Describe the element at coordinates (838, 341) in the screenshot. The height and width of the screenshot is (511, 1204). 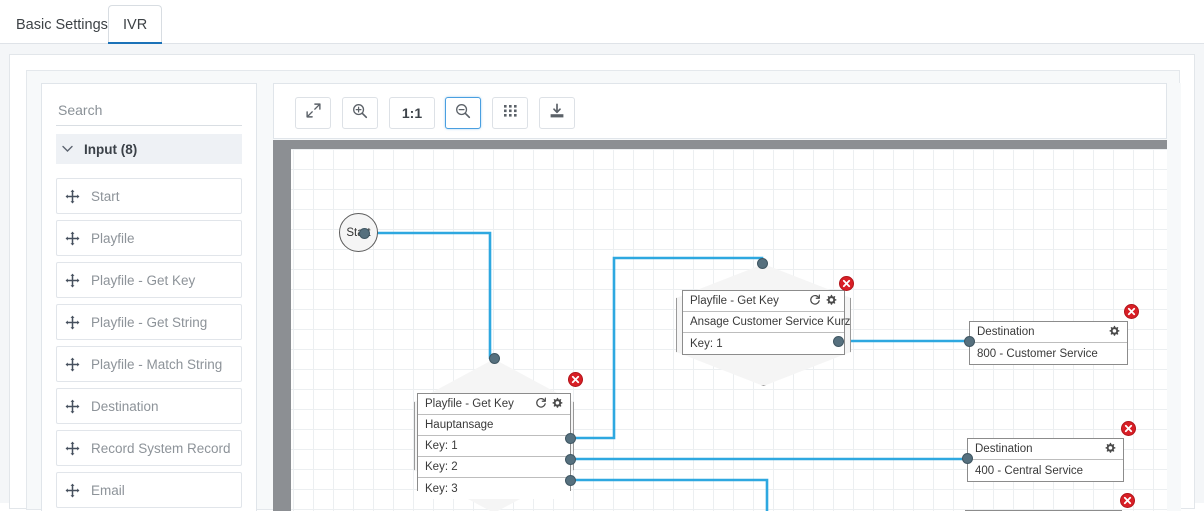
I see `port-customer-service-key1-out` at that location.